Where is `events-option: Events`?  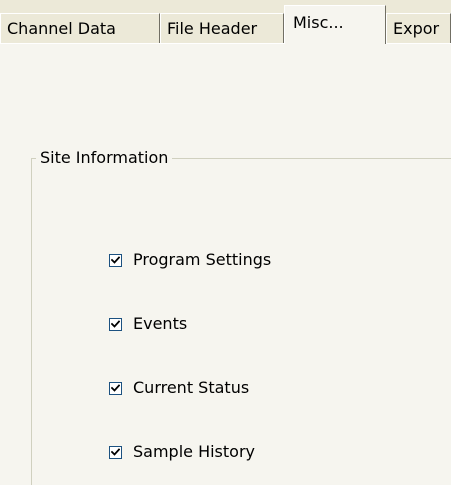 events-option: Events is located at coordinates (148, 324).